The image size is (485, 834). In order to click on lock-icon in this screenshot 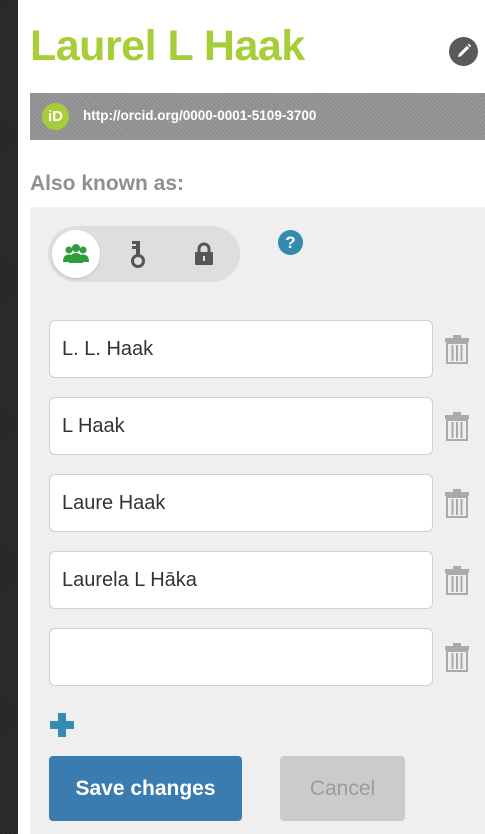, I will do `click(204, 253)`.